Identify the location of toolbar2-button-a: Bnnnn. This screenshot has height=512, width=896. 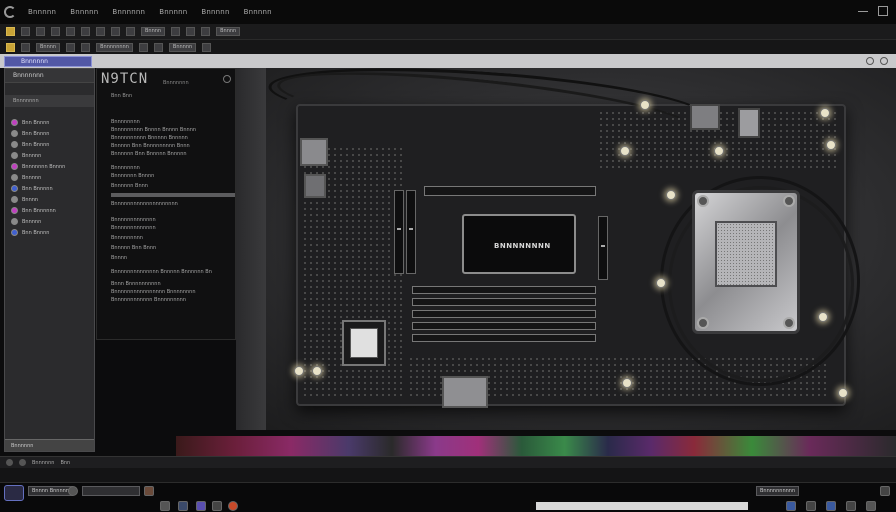
(48, 47).